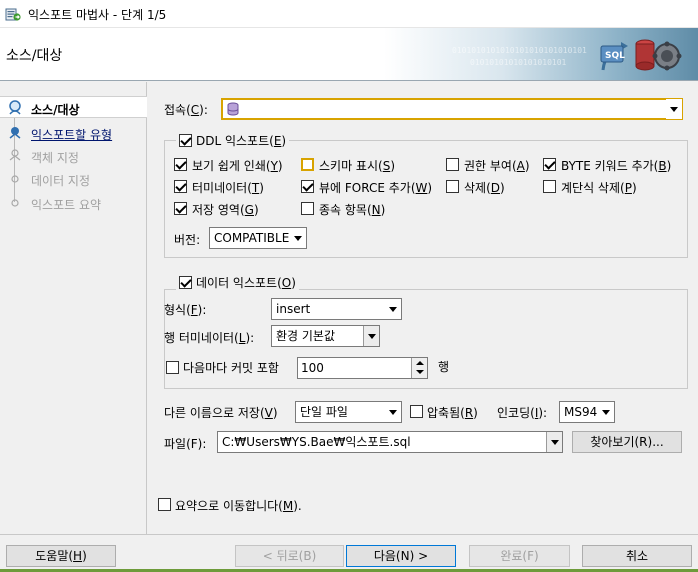 This screenshot has width=698, height=572. Describe the element at coordinates (349, 14) in the screenshot. I see `title-bar: 익스포트 마법사 - 단계 1/5` at that location.